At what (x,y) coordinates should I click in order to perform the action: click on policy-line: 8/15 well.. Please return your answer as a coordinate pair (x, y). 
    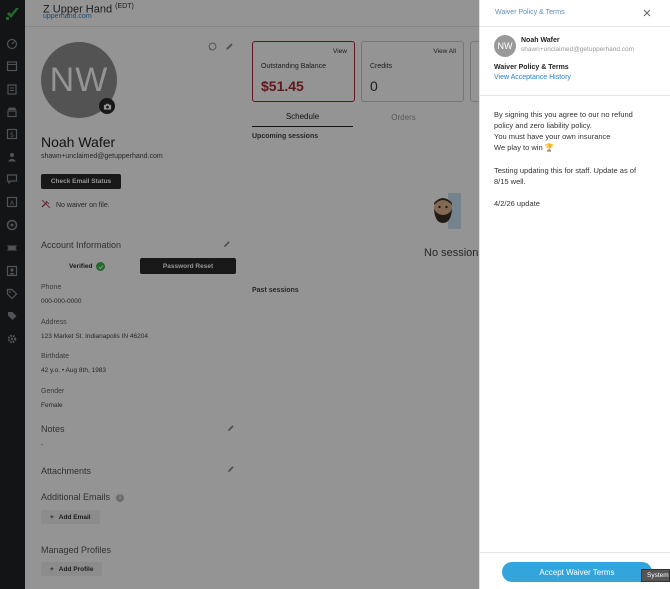
    Looking at the image, I should click on (510, 181).